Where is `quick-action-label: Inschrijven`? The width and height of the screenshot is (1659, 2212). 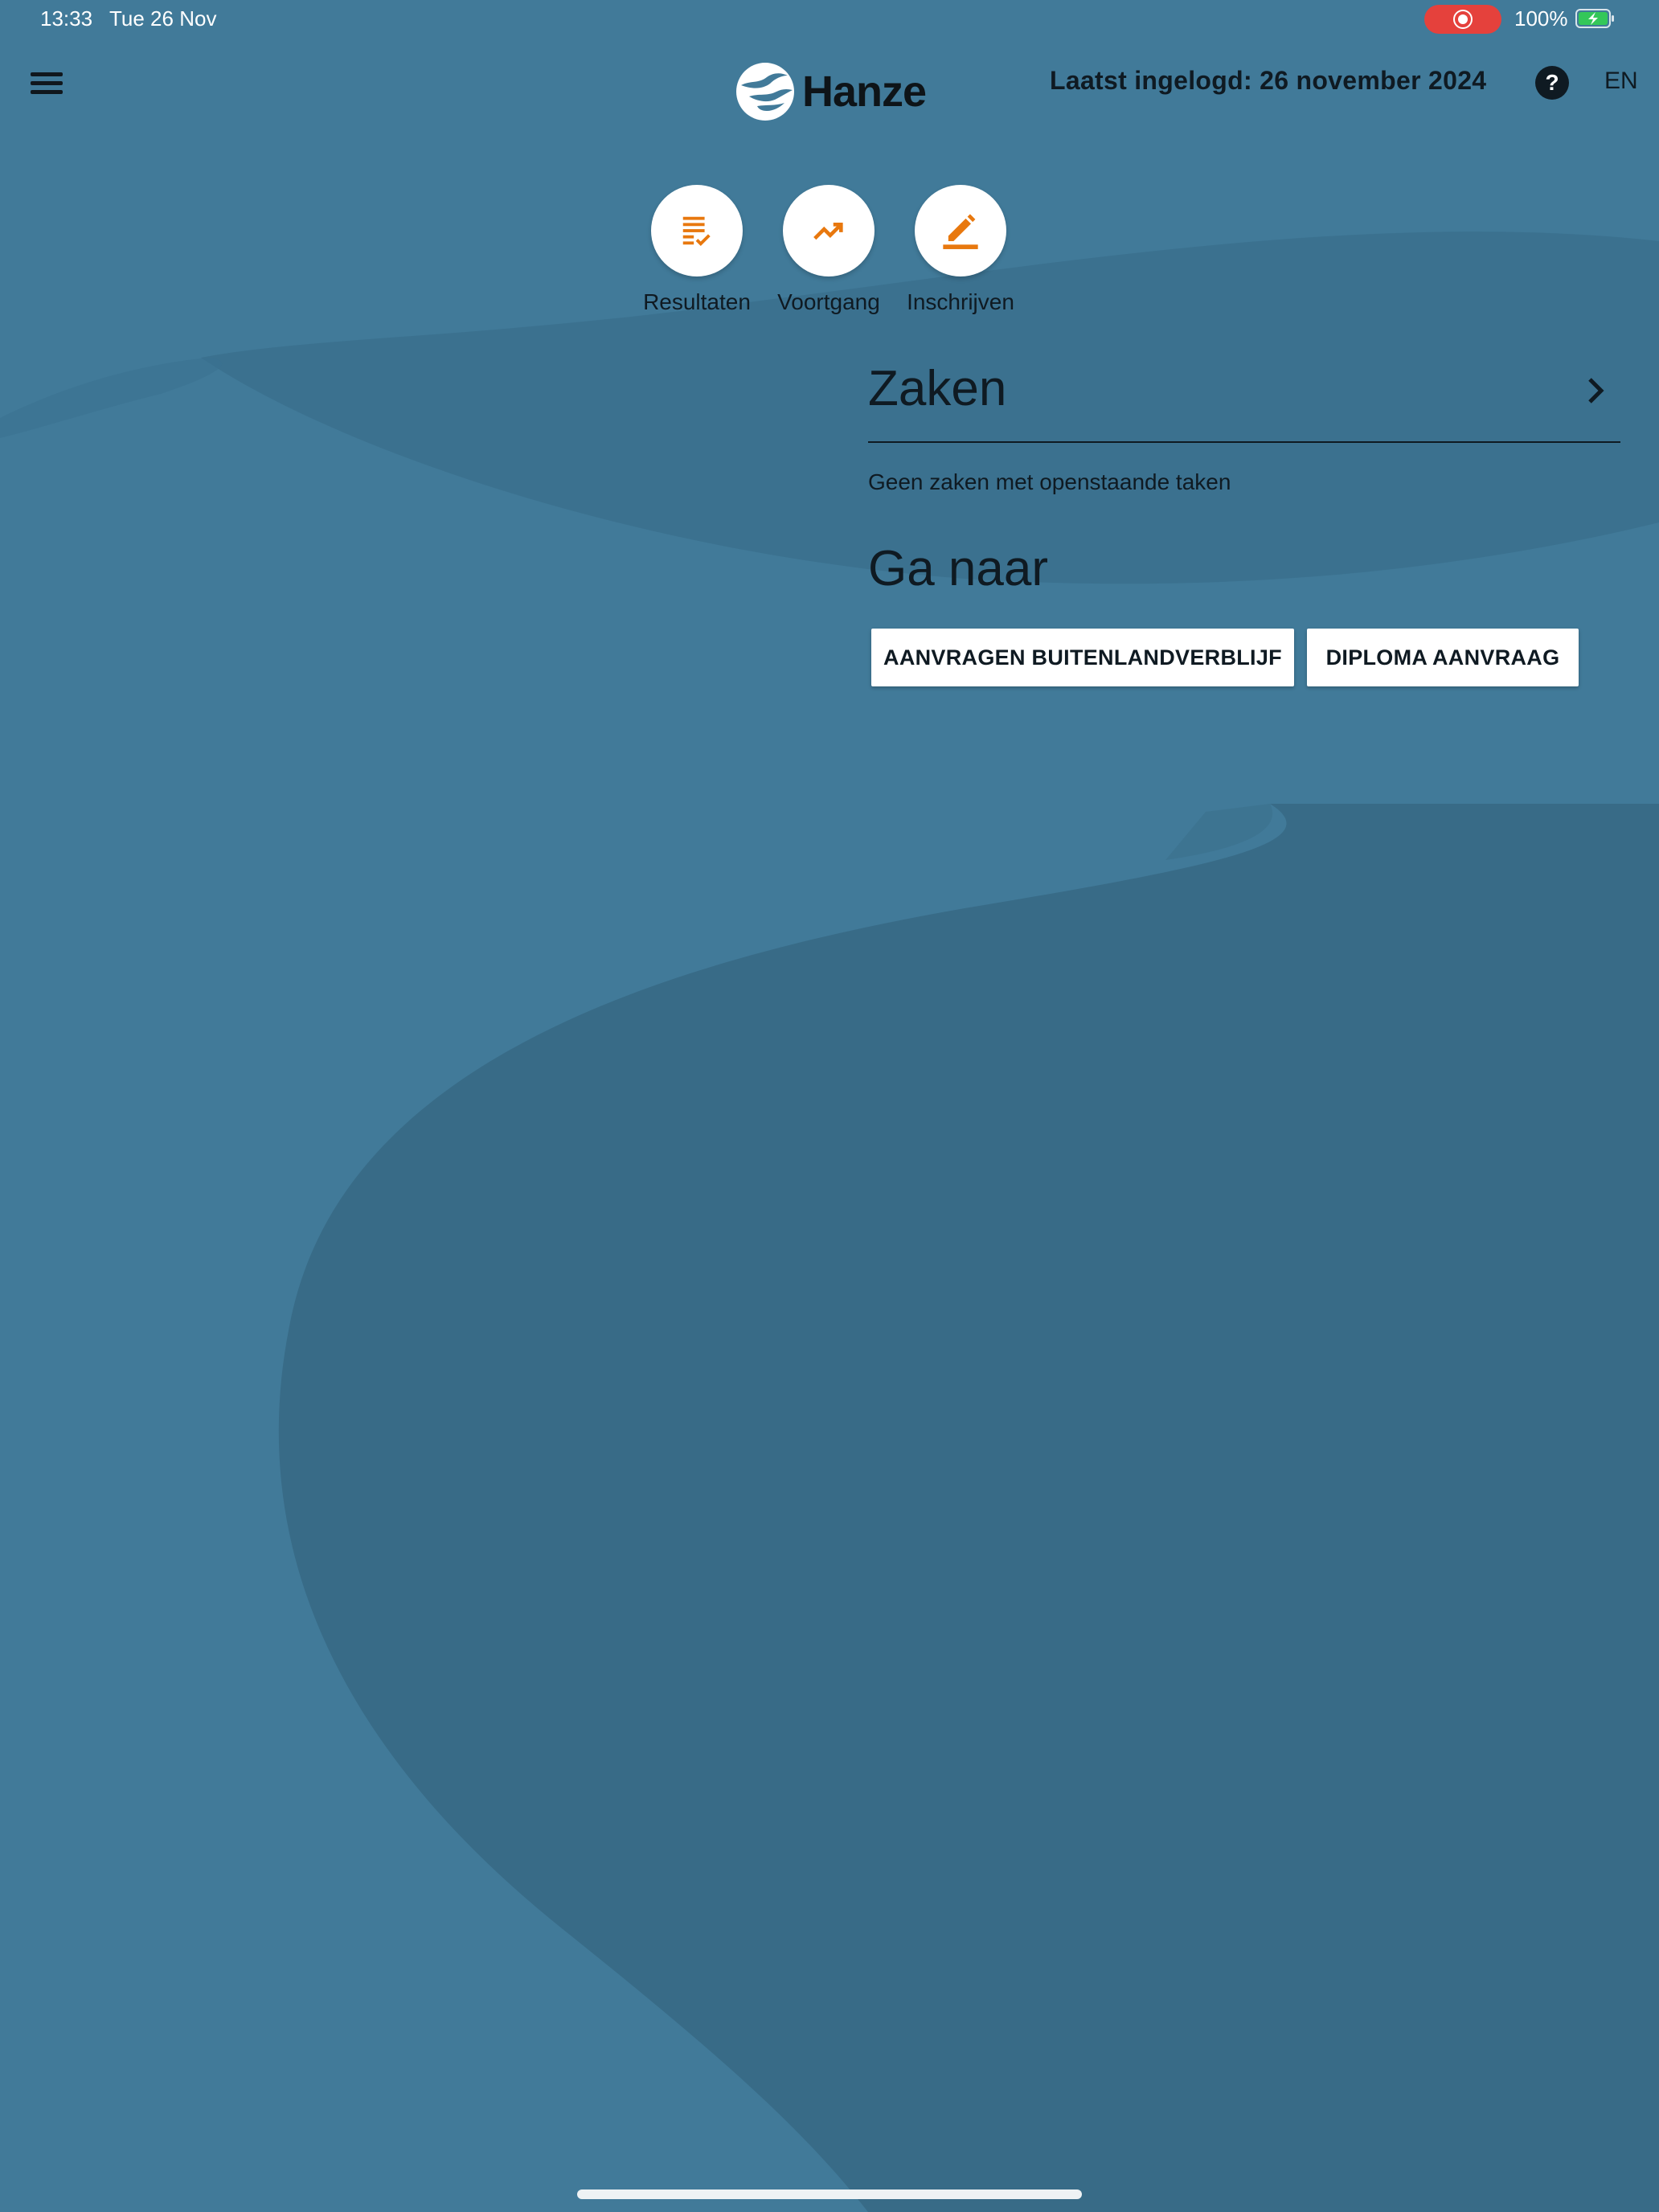
quick-action-label: Inschrijven is located at coordinates (960, 301).